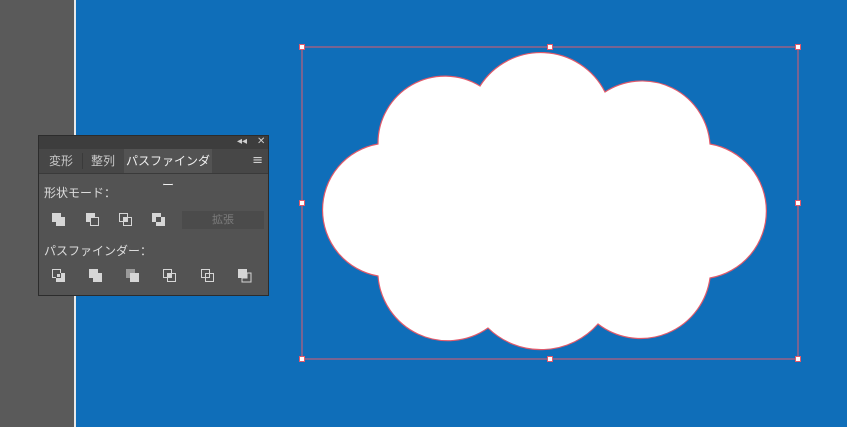 The width and height of the screenshot is (847, 427). I want to click on expand-button: 拡張, so click(223, 220).